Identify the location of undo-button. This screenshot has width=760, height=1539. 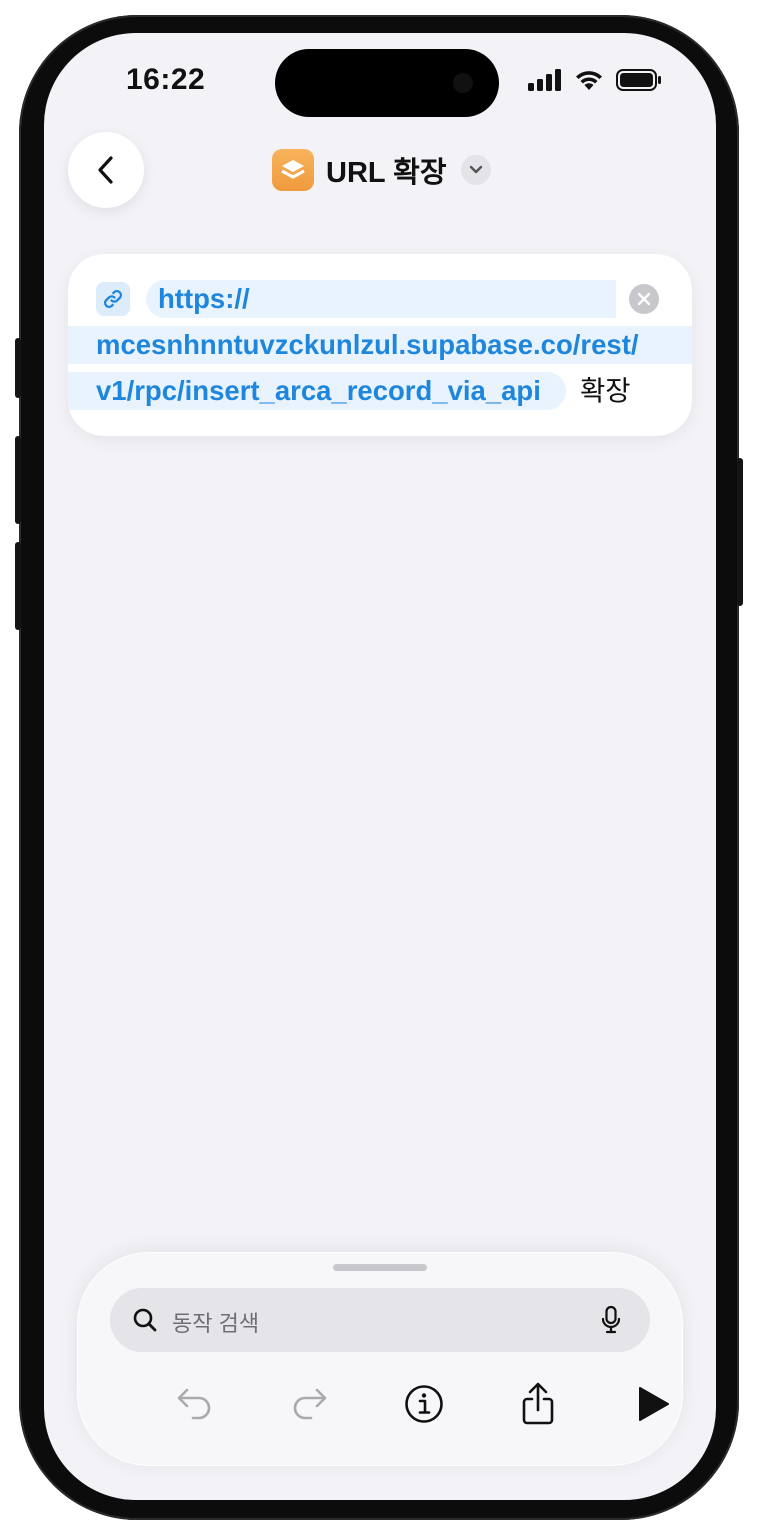
(195, 1404).